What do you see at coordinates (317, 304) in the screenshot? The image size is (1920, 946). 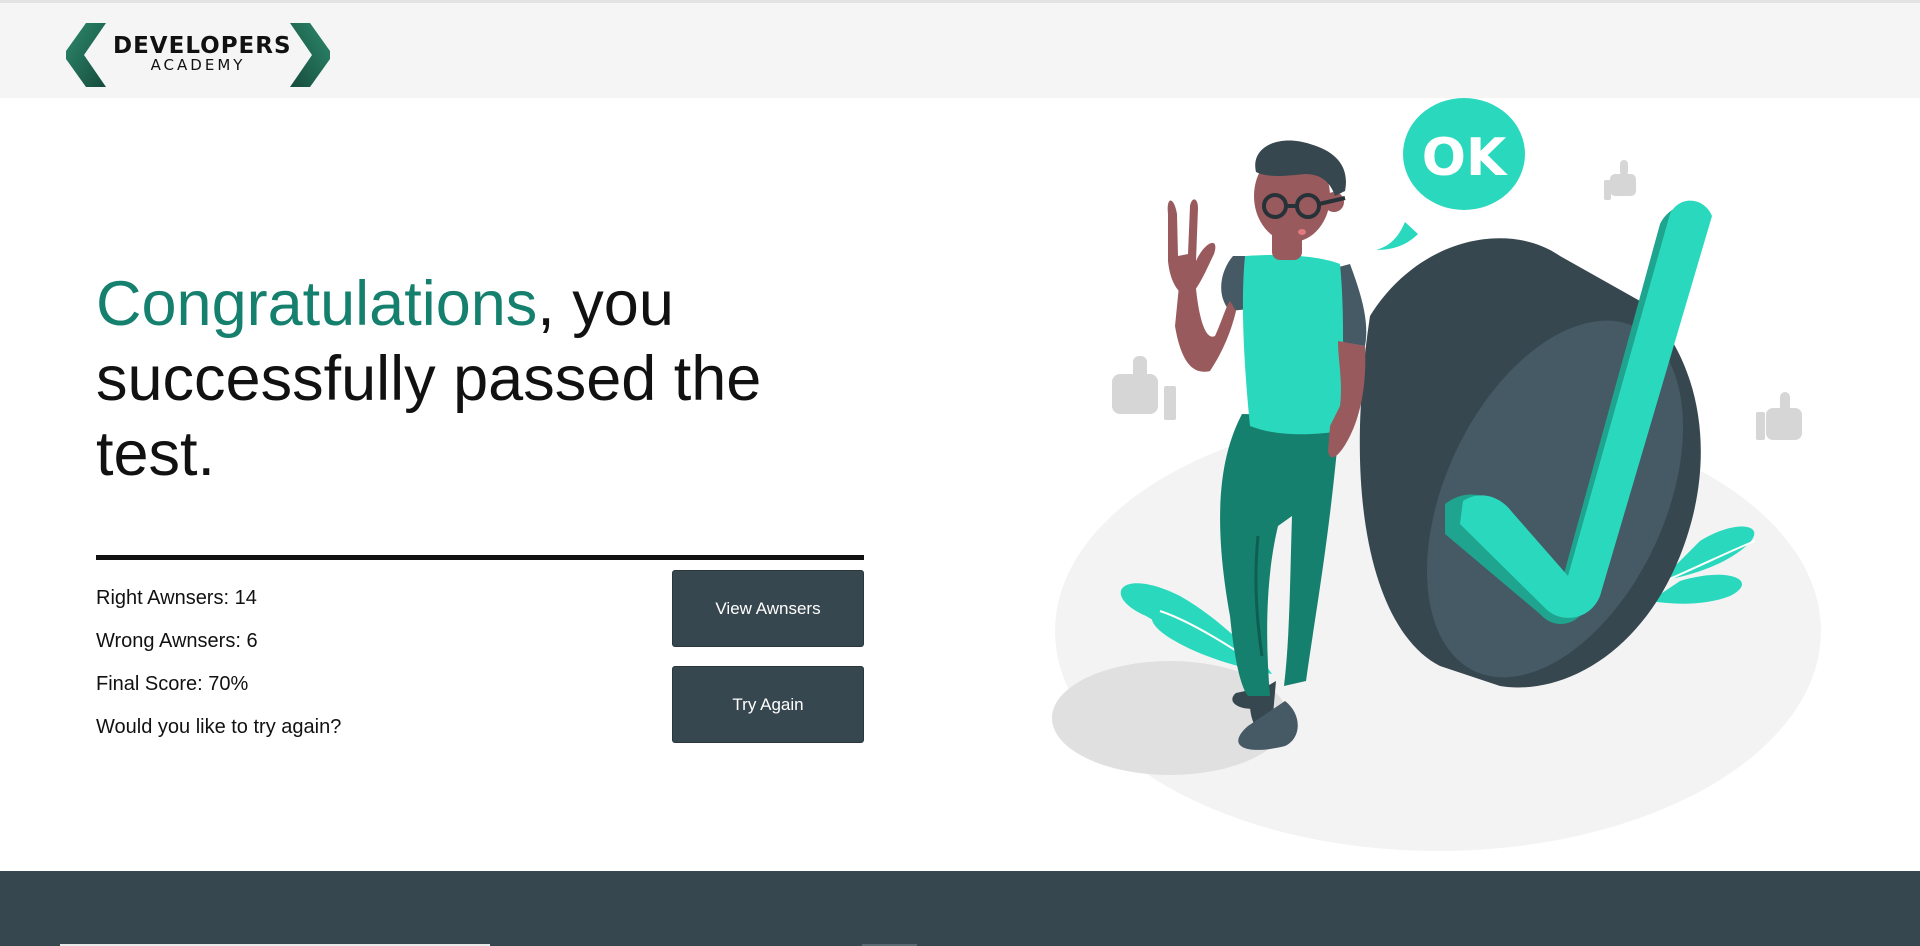 I see `heading-accent: Congratulations` at bounding box center [317, 304].